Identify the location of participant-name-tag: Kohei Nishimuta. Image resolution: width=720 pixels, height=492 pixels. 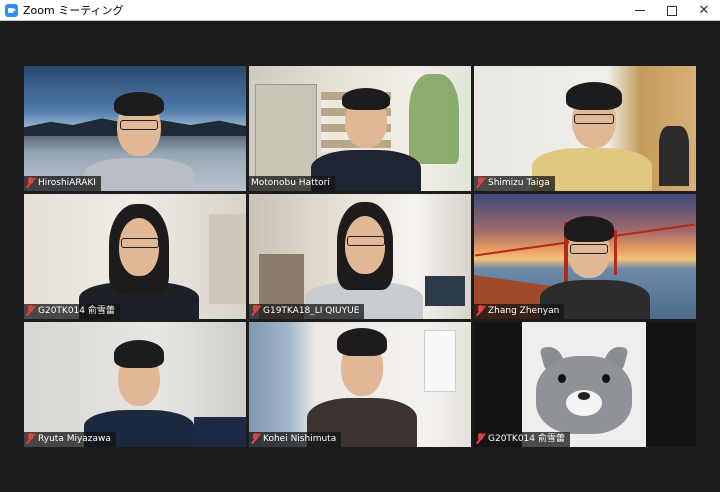
(295, 439).